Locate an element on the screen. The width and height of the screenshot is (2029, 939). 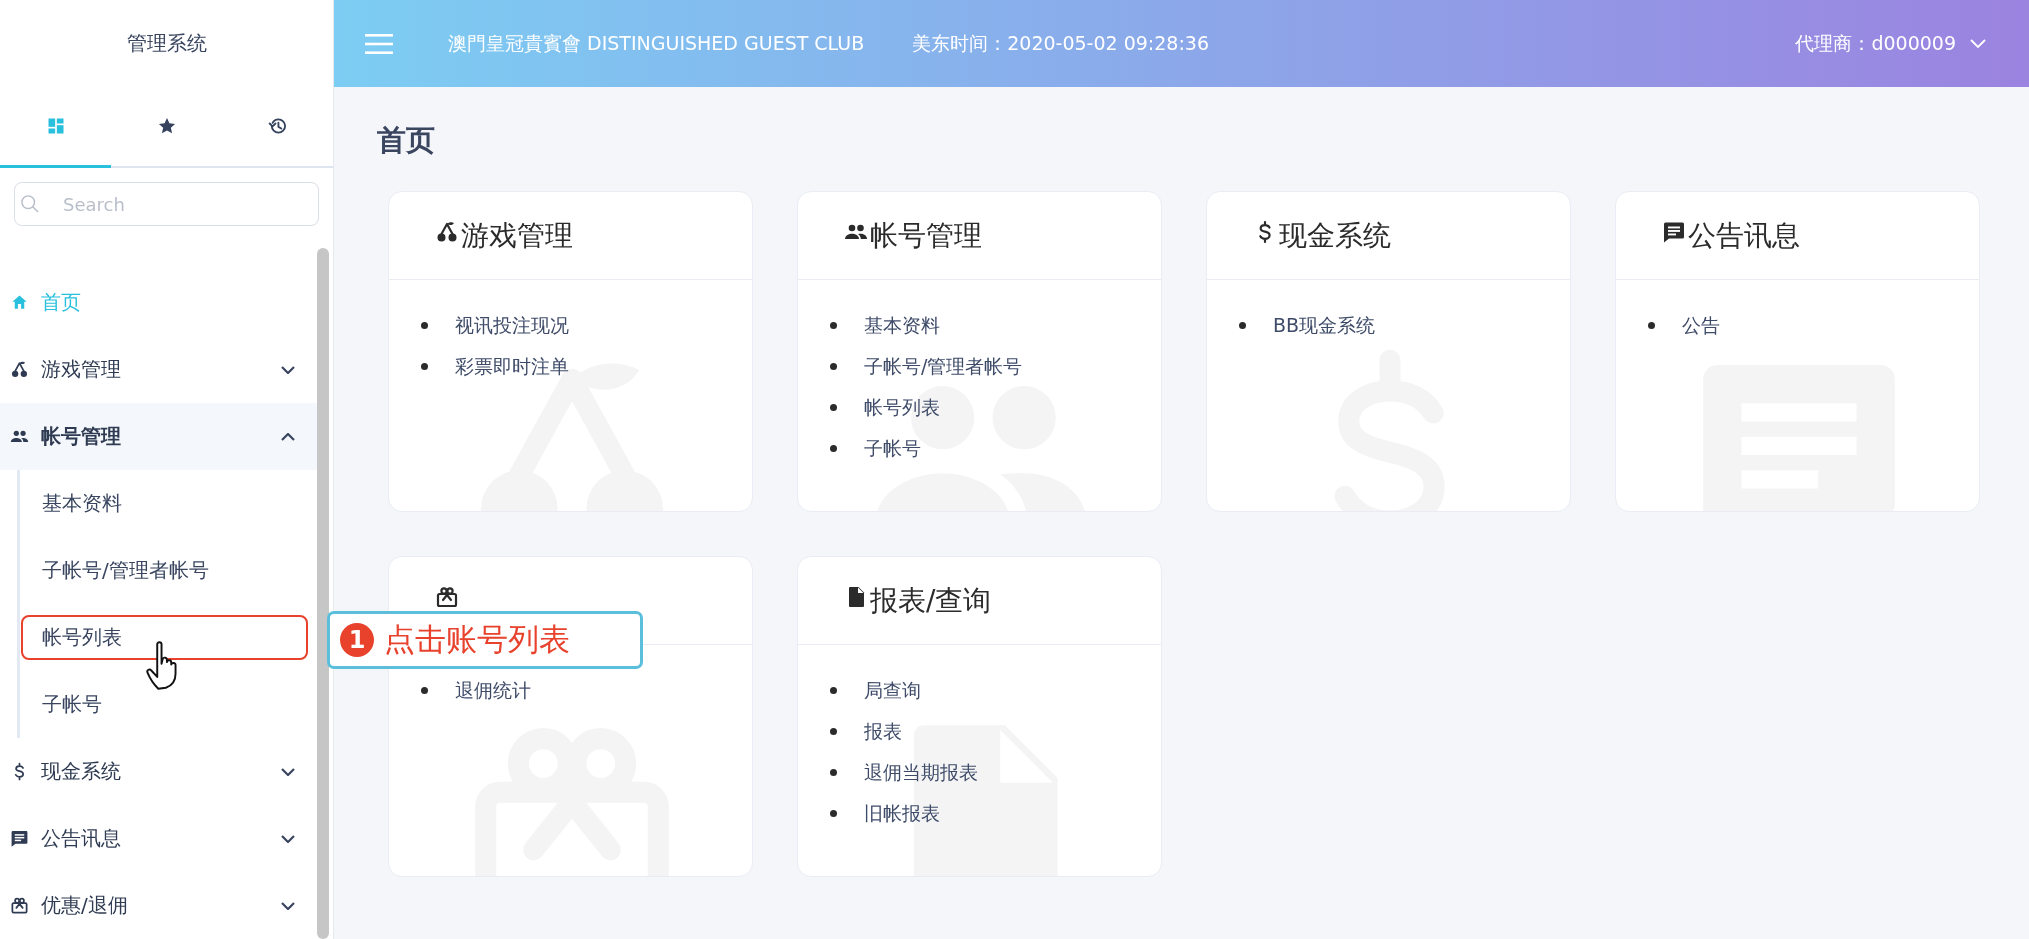
callout-text: 点击账号列表 is located at coordinates (477, 639).